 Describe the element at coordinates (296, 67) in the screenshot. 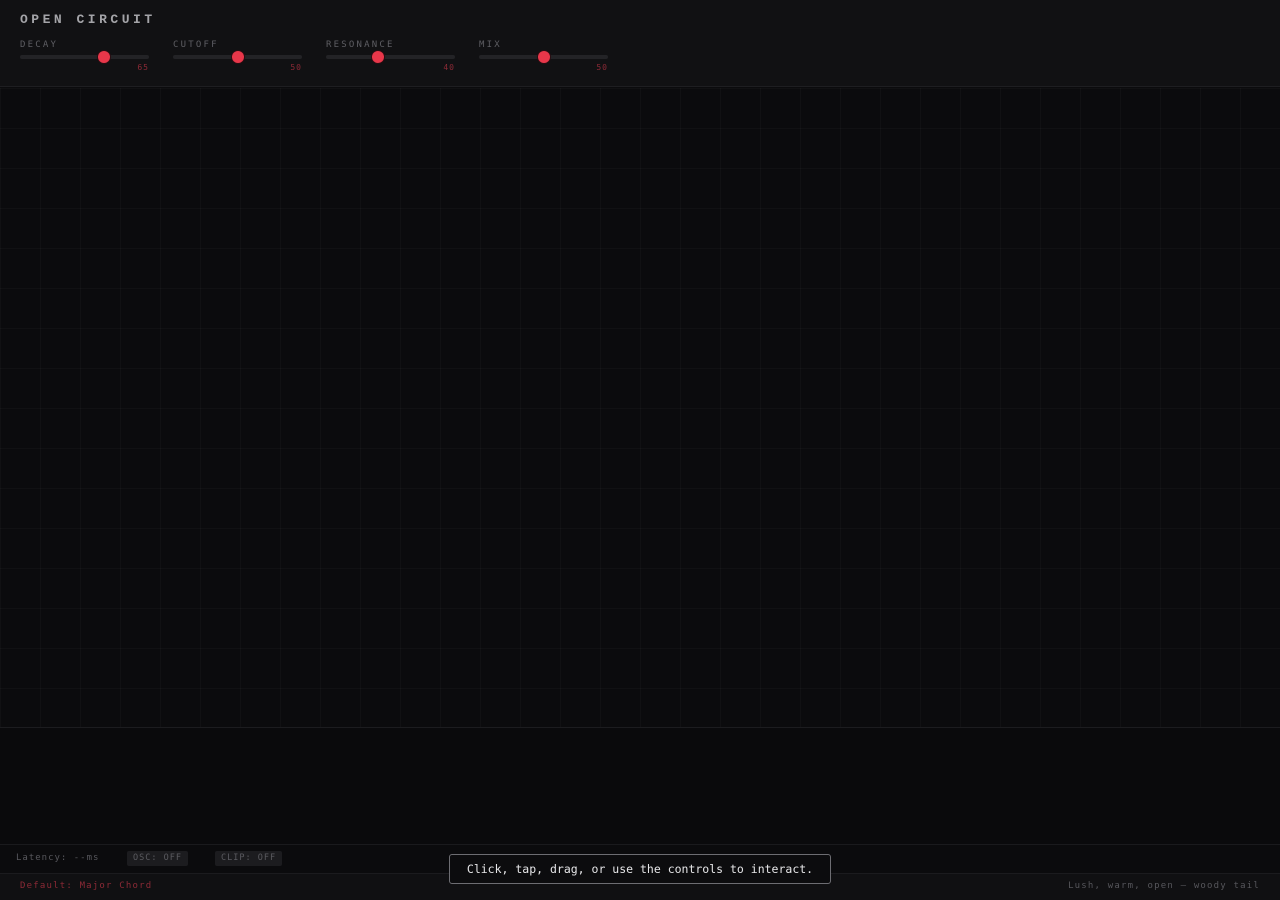

I see `cutoff-value: 50` at that location.